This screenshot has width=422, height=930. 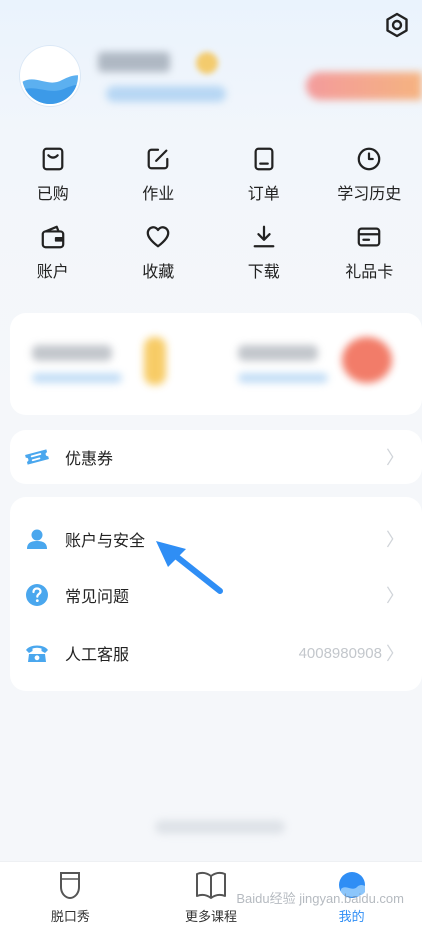 I want to click on gear-icon, so click(x=397, y=25).